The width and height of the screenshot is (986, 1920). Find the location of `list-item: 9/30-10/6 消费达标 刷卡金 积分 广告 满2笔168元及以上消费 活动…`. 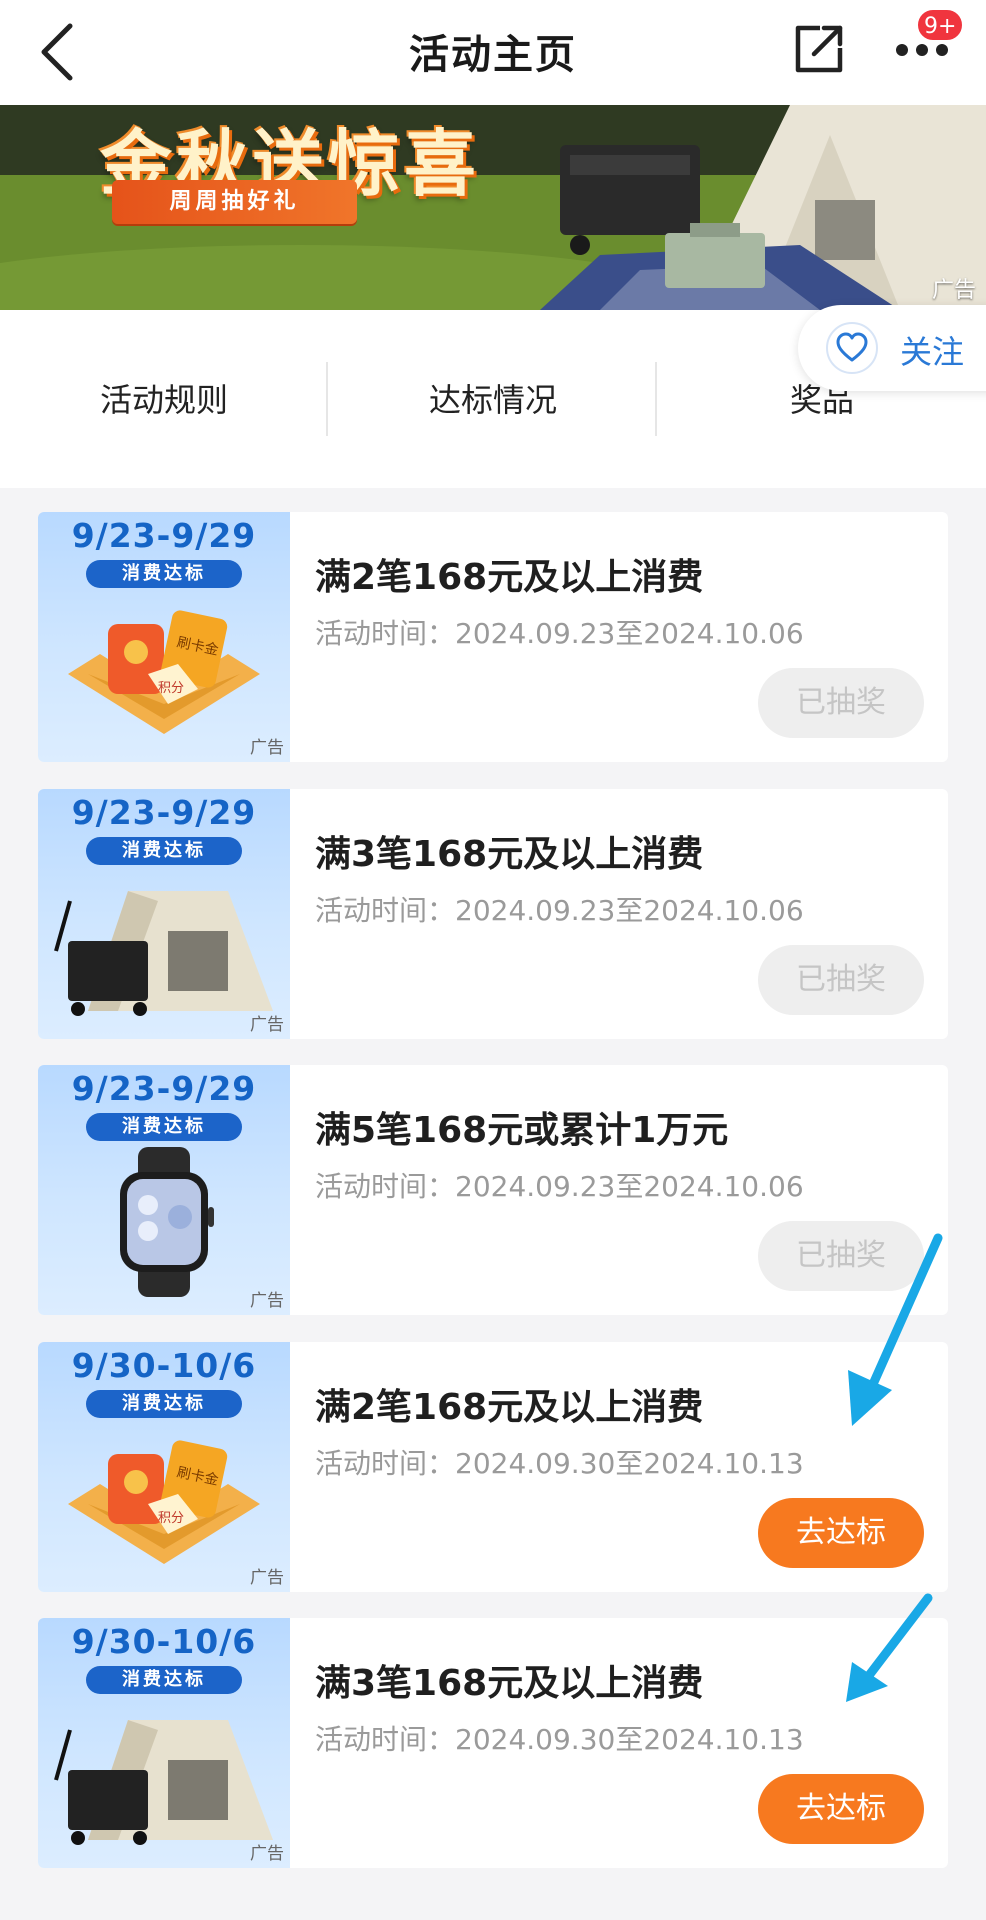

list-item: 9/30-10/6 消费达标 刷卡金 积分 广告 满2笔168元及以上消费 活动… is located at coordinates (493, 1467).